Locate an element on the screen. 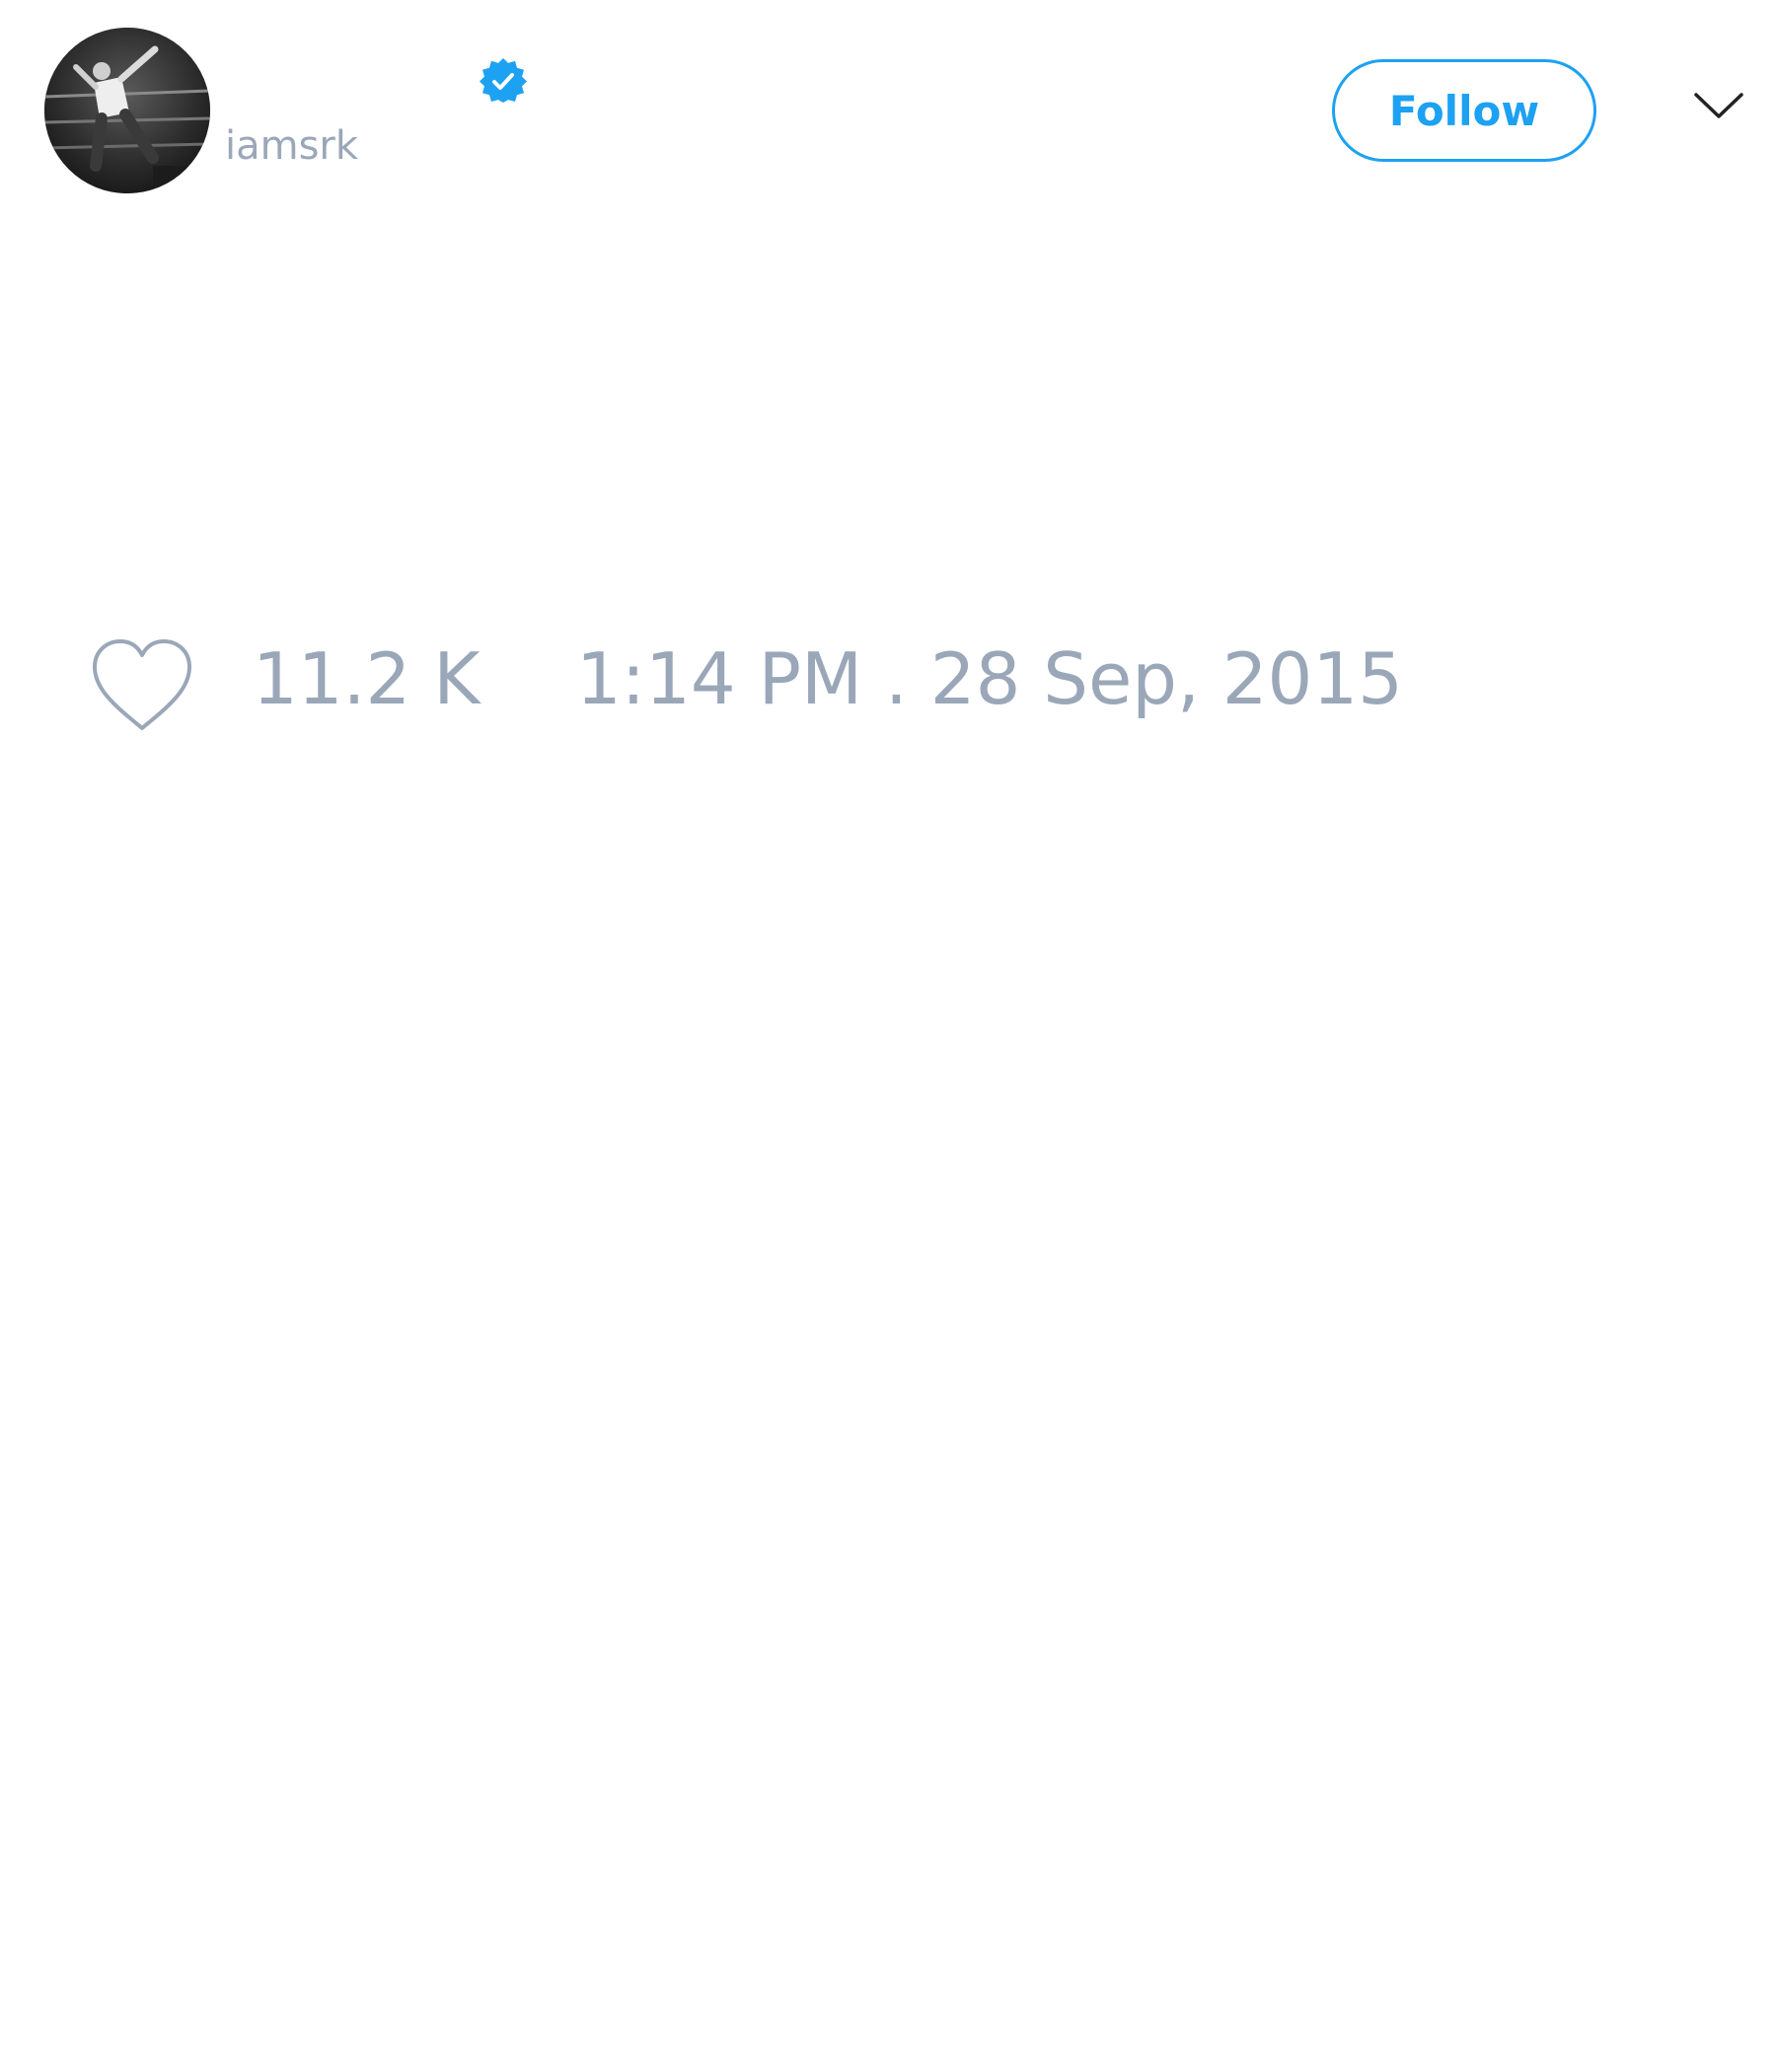 The image size is (1776, 2072). tweet-timestamp: 1:14 PM . 28 Sep, 2015 is located at coordinates (990, 679).